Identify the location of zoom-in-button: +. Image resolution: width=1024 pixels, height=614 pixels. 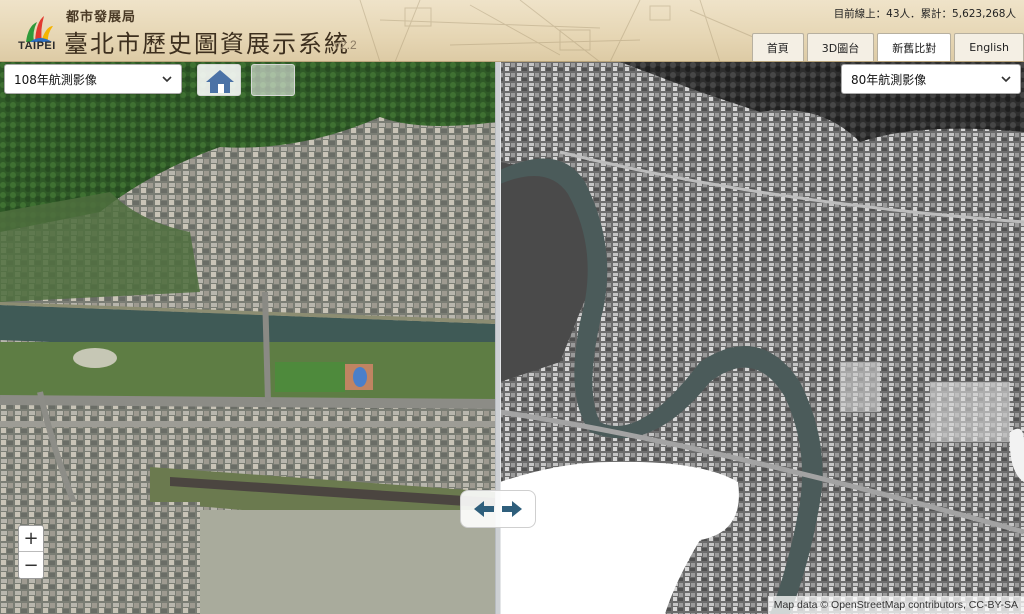
(31, 539).